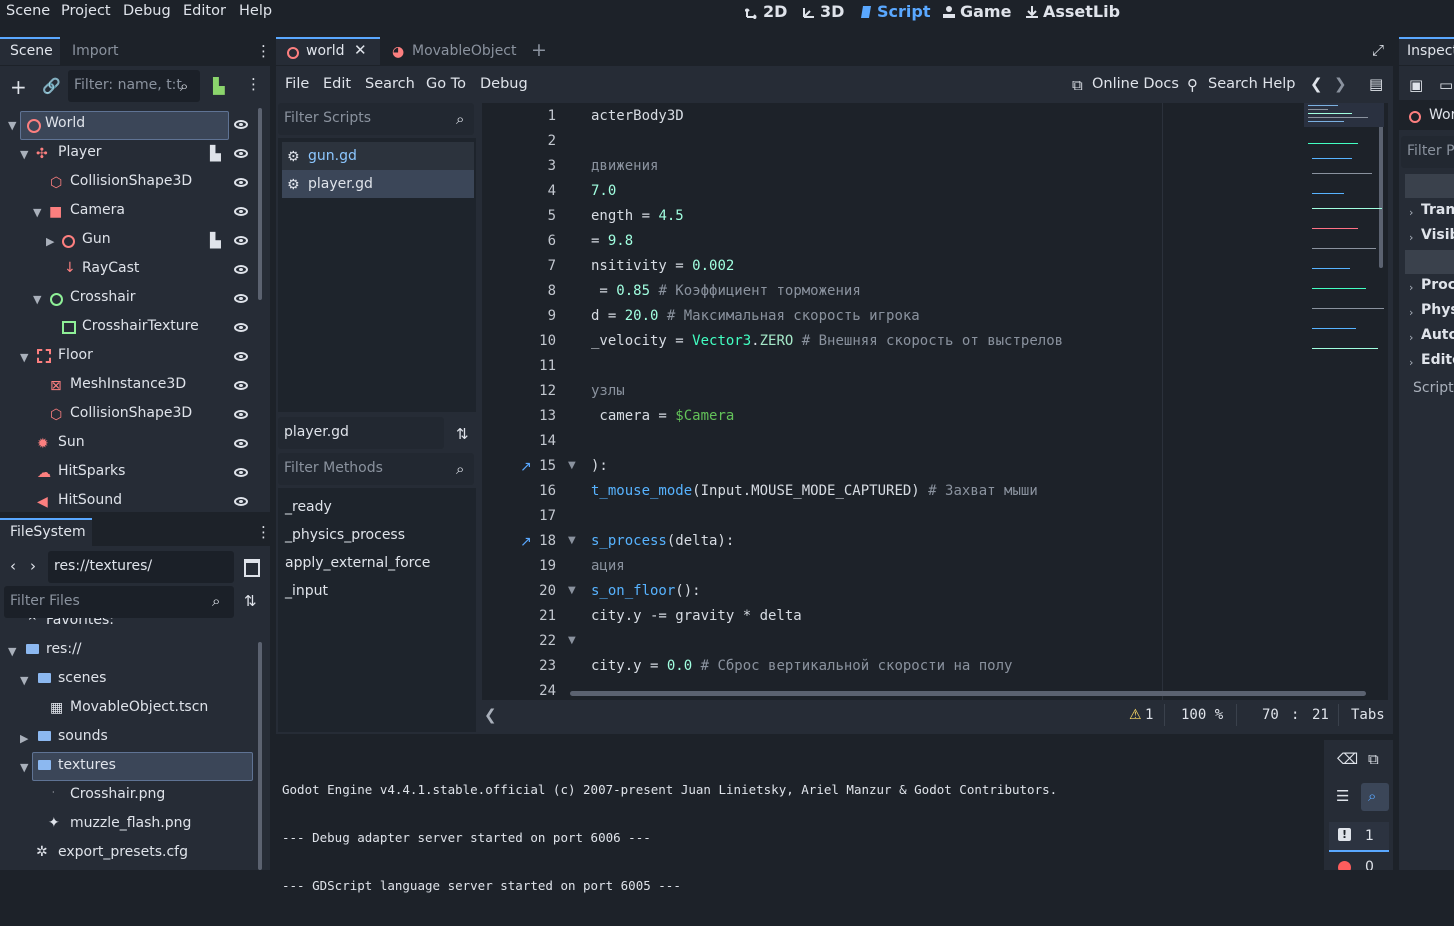 This screenshot has width=1454, height=926. What do you see at coordinates (539, 50) in the screenshot?
I see `add-tab-icon: +` at bounding box center [539, 50].